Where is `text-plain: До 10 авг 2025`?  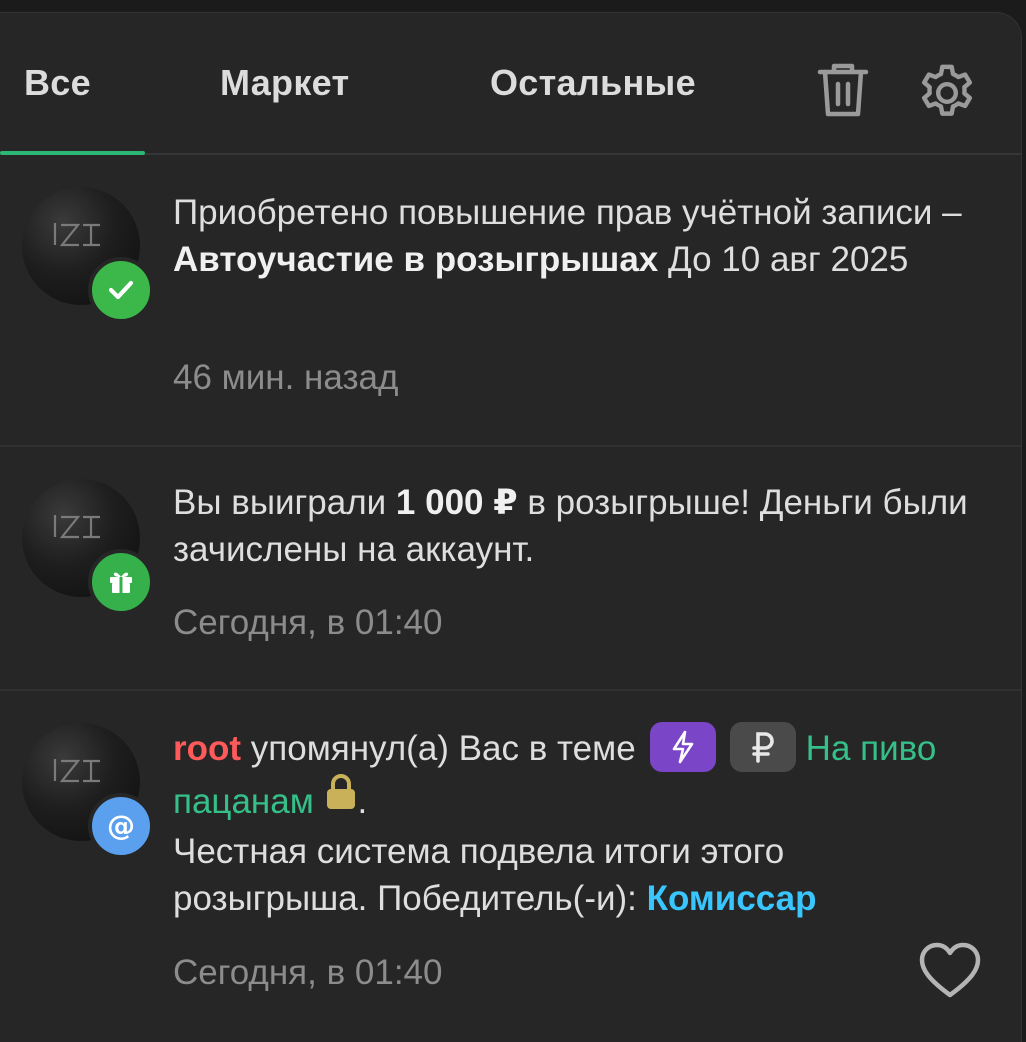 text-plain: До 10 авг 2025 is located at coordinates (783, 259).